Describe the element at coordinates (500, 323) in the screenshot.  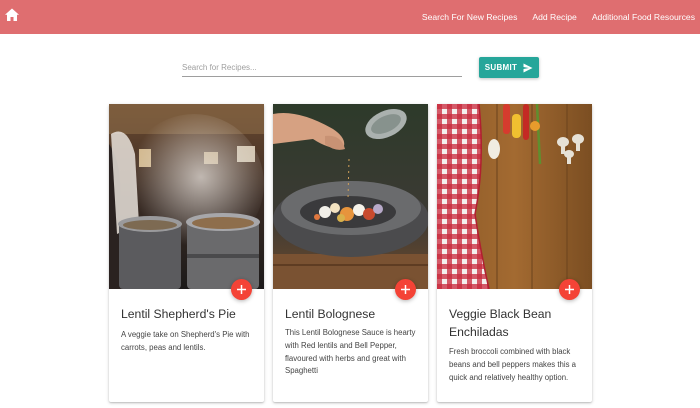
I see `card-title: Veggie Black Bean Enchiladas` at that location.